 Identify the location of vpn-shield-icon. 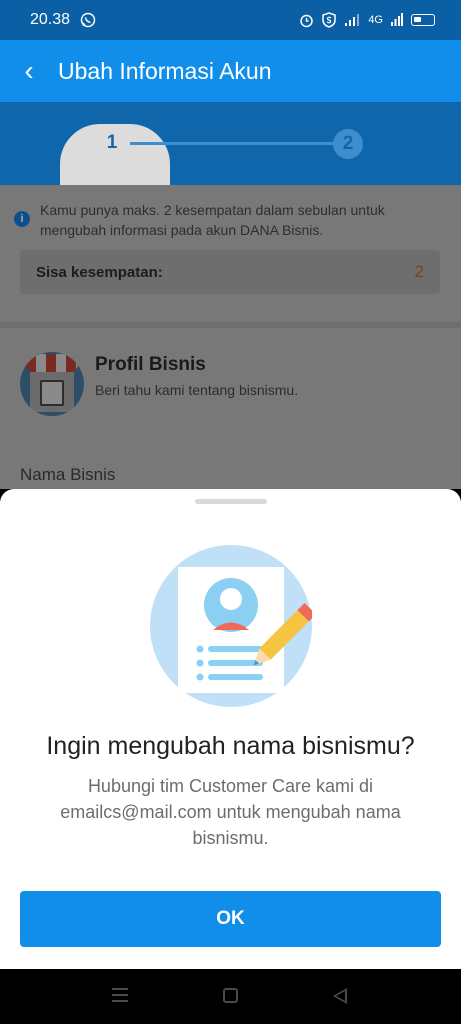
(329, 20).